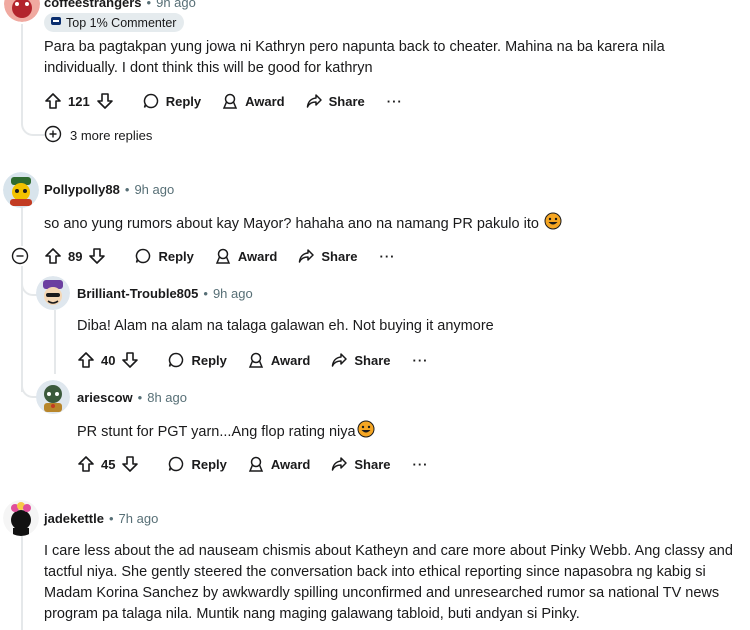 The image size is (750, 630). What do you see at coordinates (79, 101) in the screenshot?
I see `vote-count: 121` at bounding box center [79, 101].